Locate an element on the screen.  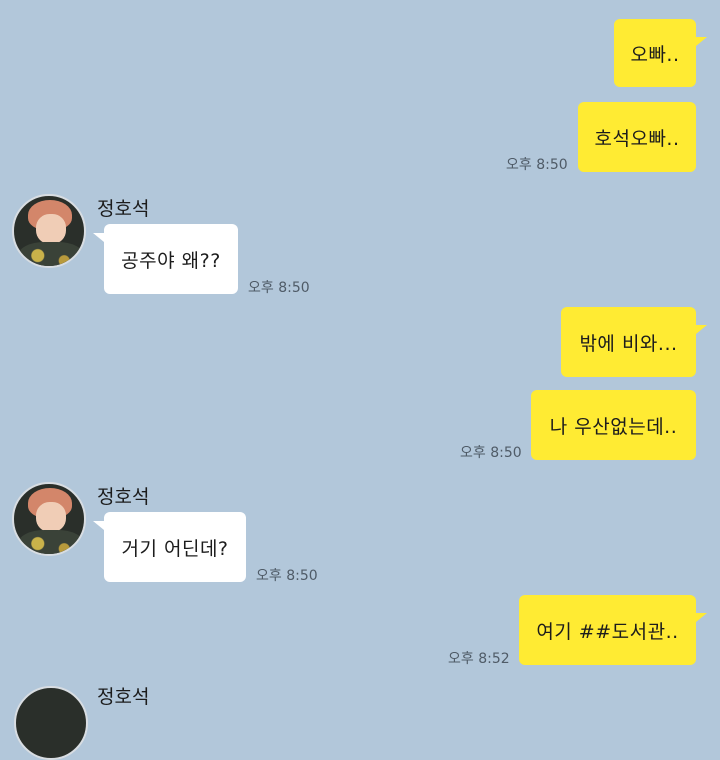
their-message-bubble: 공주야 왜?? is located at coordinates (171, 259).